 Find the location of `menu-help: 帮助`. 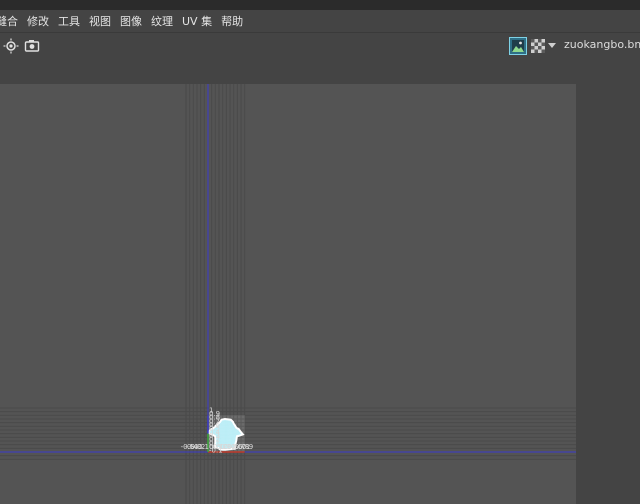

menu-help: 帮助 is located at coordinates (232, 21).